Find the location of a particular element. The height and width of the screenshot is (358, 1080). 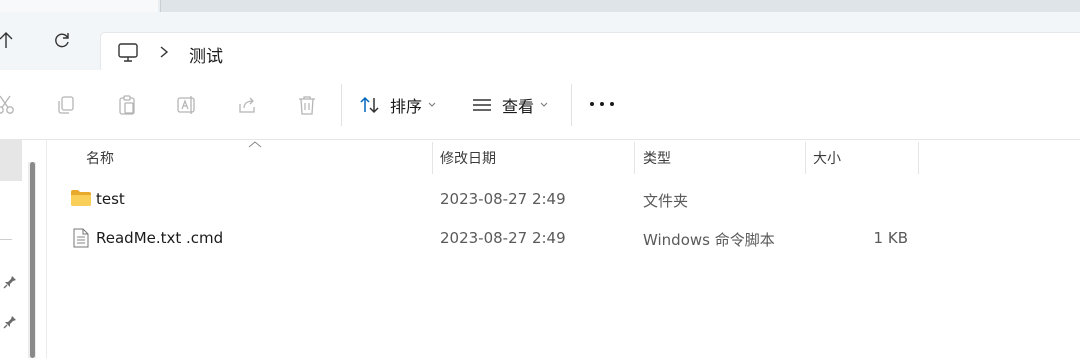

file-type: 文件夹 is located at coordinates (666, 201).